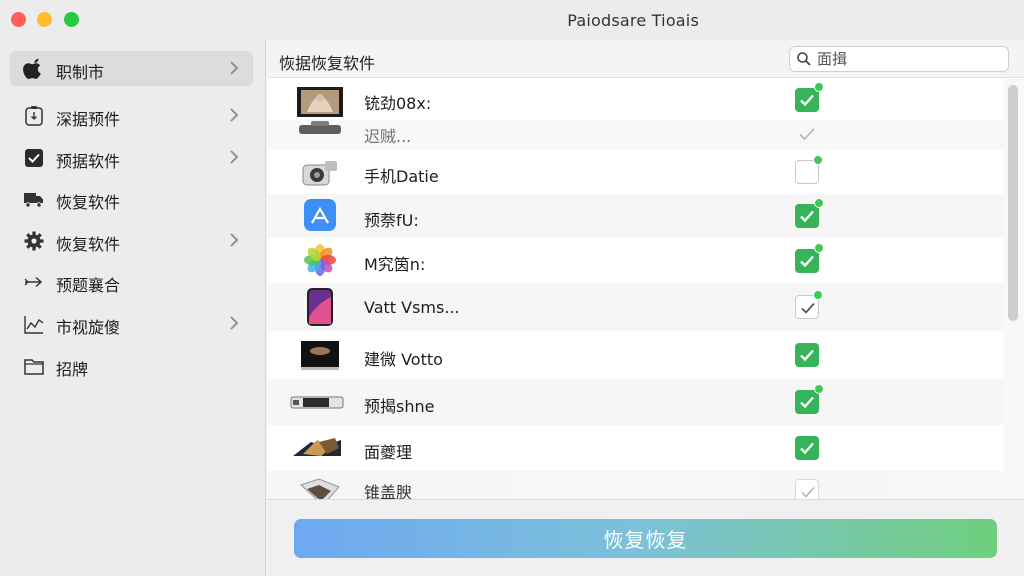 The height and width of the screenshot is (576, 1024). I want to click on list-scrollbar, so click(1014, 289).